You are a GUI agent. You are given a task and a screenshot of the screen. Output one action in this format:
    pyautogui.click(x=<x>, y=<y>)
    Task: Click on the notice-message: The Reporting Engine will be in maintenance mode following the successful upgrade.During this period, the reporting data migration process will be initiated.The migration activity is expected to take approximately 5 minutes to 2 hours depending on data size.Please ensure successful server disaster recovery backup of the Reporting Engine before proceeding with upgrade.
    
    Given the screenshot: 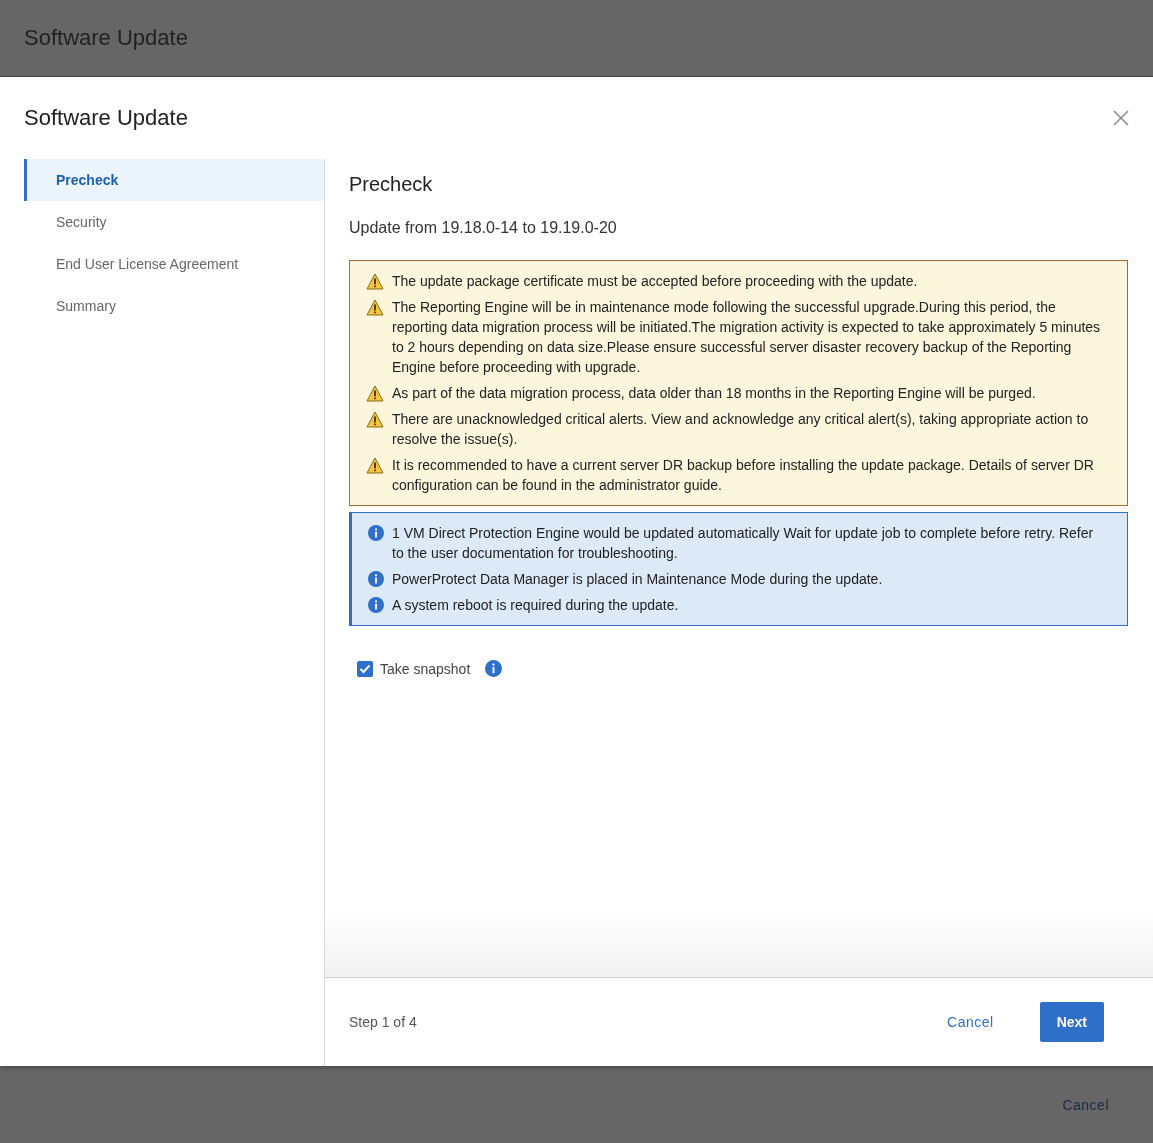 What is the action you would take?
    pyautogui.click(x=747, y=337)
    